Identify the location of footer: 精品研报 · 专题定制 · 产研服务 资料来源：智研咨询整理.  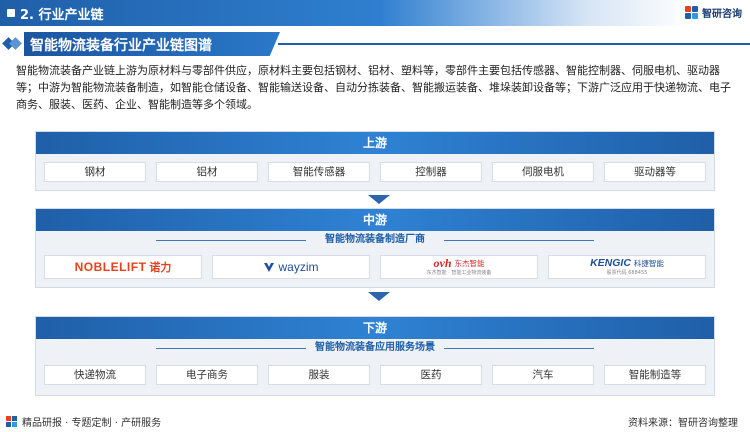
(375, 422).